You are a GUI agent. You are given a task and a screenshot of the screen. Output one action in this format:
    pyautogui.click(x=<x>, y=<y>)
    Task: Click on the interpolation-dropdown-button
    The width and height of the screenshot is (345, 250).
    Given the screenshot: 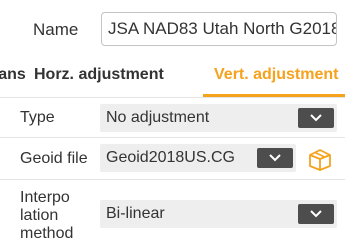 What is the action you would take?
    pyautogui.click(x=316, y=214)
    